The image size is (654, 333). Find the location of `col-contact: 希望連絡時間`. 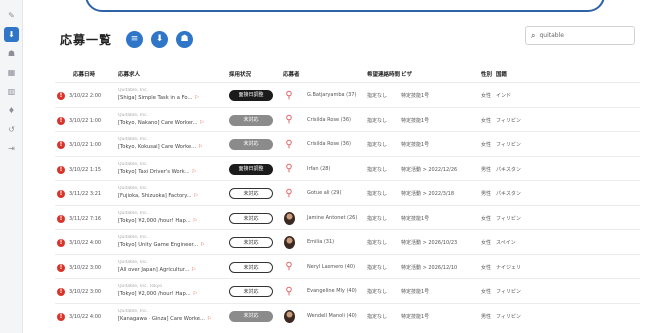

col-contact: 希望連絡時間 is located at coordinates (383, 74).